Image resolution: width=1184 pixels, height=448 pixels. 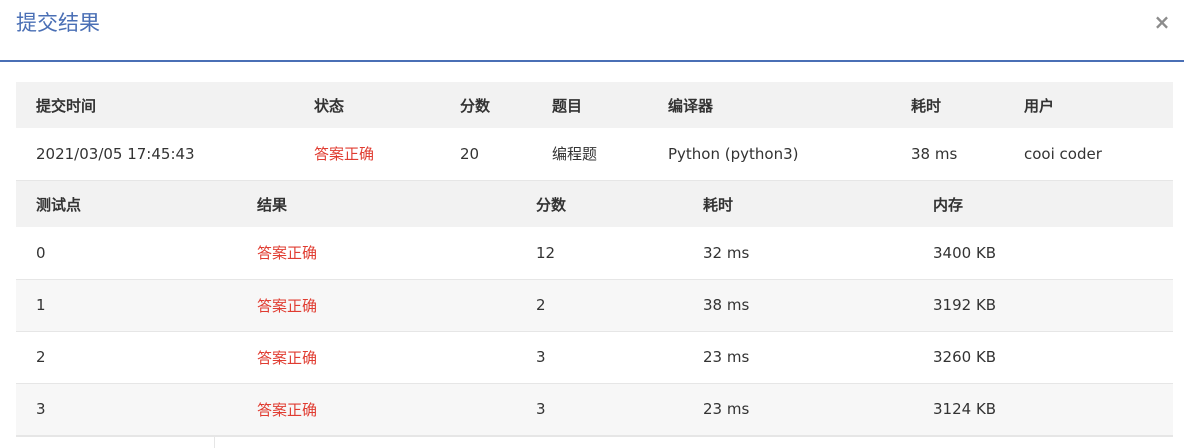 What do you see at coordinates (272, 204) in the screenshot?
I see `cases-header-result: 结果` at bounding box center [272, 204].